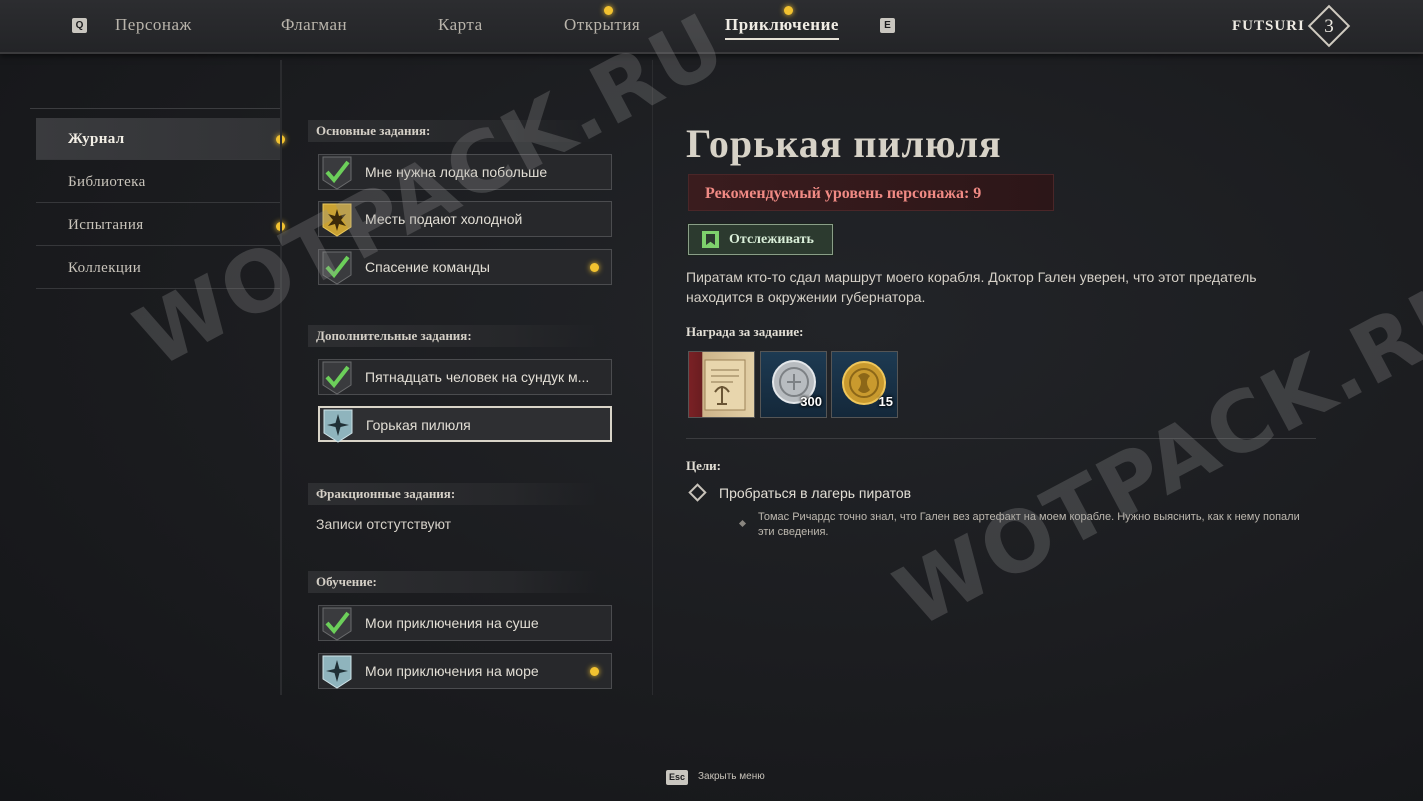 The image size is (1423, 801). I want to click on recommended-level-banner: Рекомендуемый уровень персонажа: 9, so click(871, 192).